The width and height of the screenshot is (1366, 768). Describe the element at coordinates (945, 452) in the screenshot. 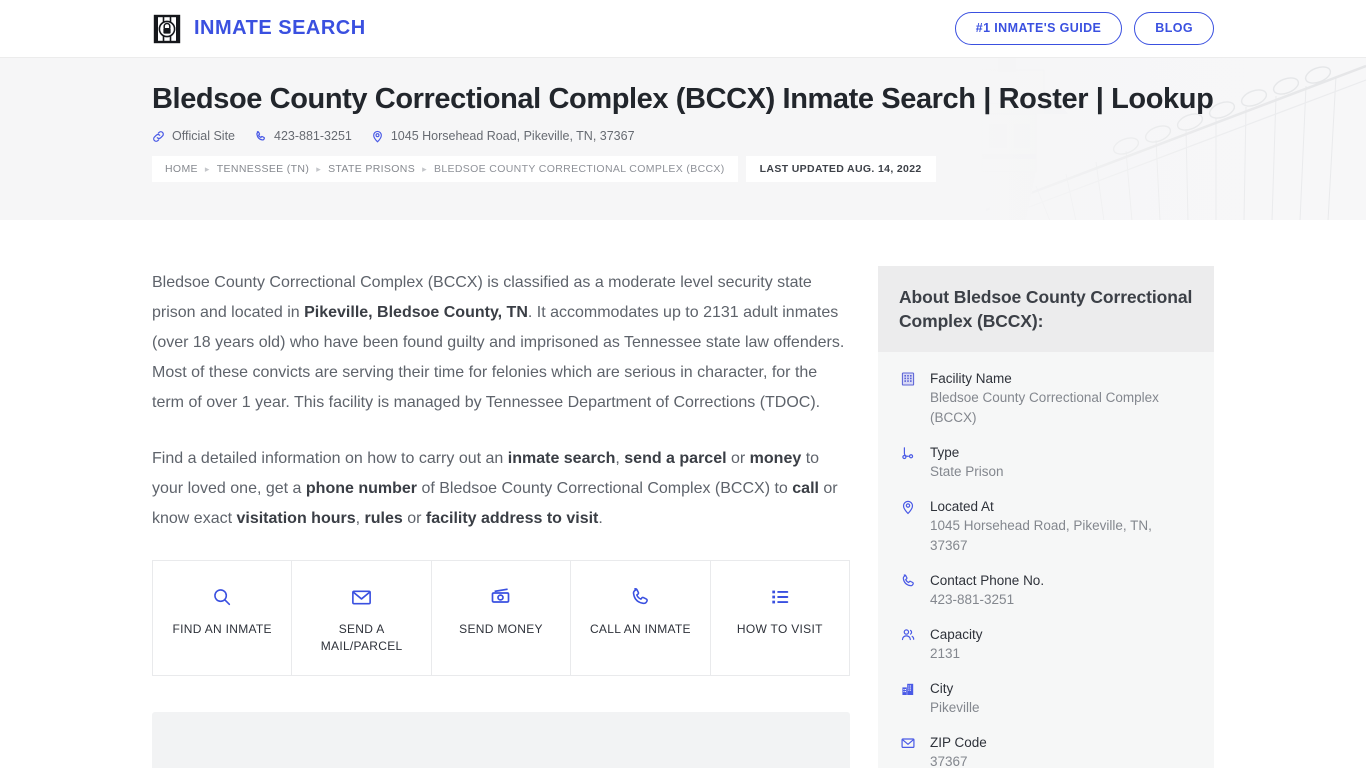

I see `fact-label: Type` at that location.